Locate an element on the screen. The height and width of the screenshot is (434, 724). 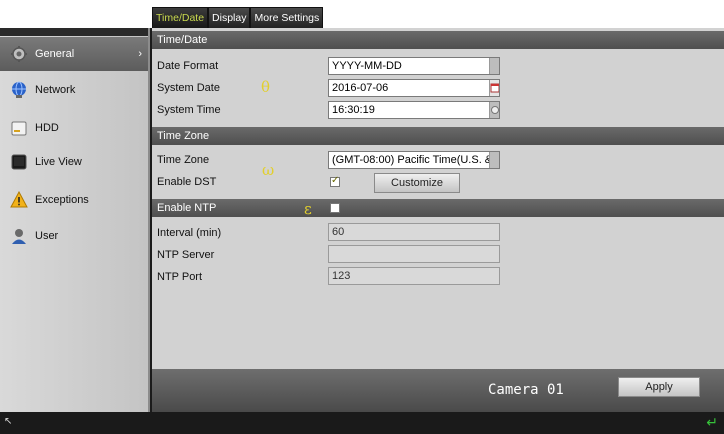
gear-icon is located at coordinates (19, 54).